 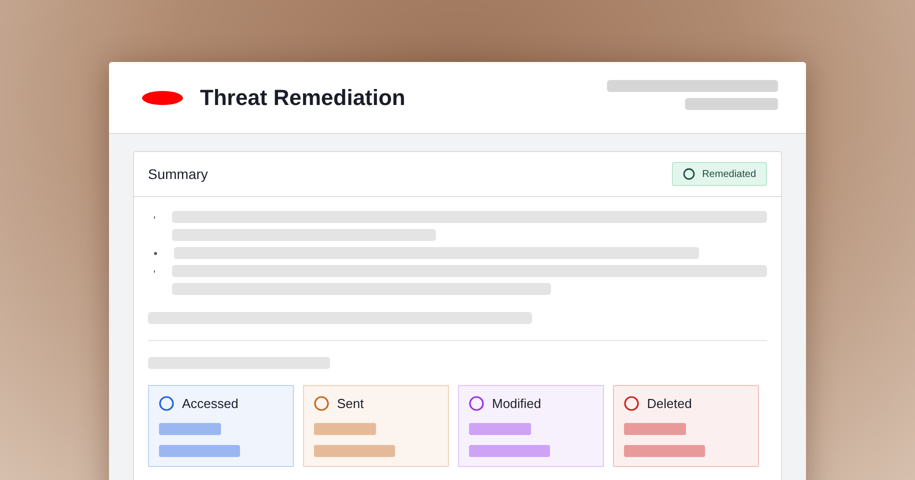 What do you see at coordinates (350, 403) in the screenshot?
I see `category-label: Sent` at bounding box center [350, 403].